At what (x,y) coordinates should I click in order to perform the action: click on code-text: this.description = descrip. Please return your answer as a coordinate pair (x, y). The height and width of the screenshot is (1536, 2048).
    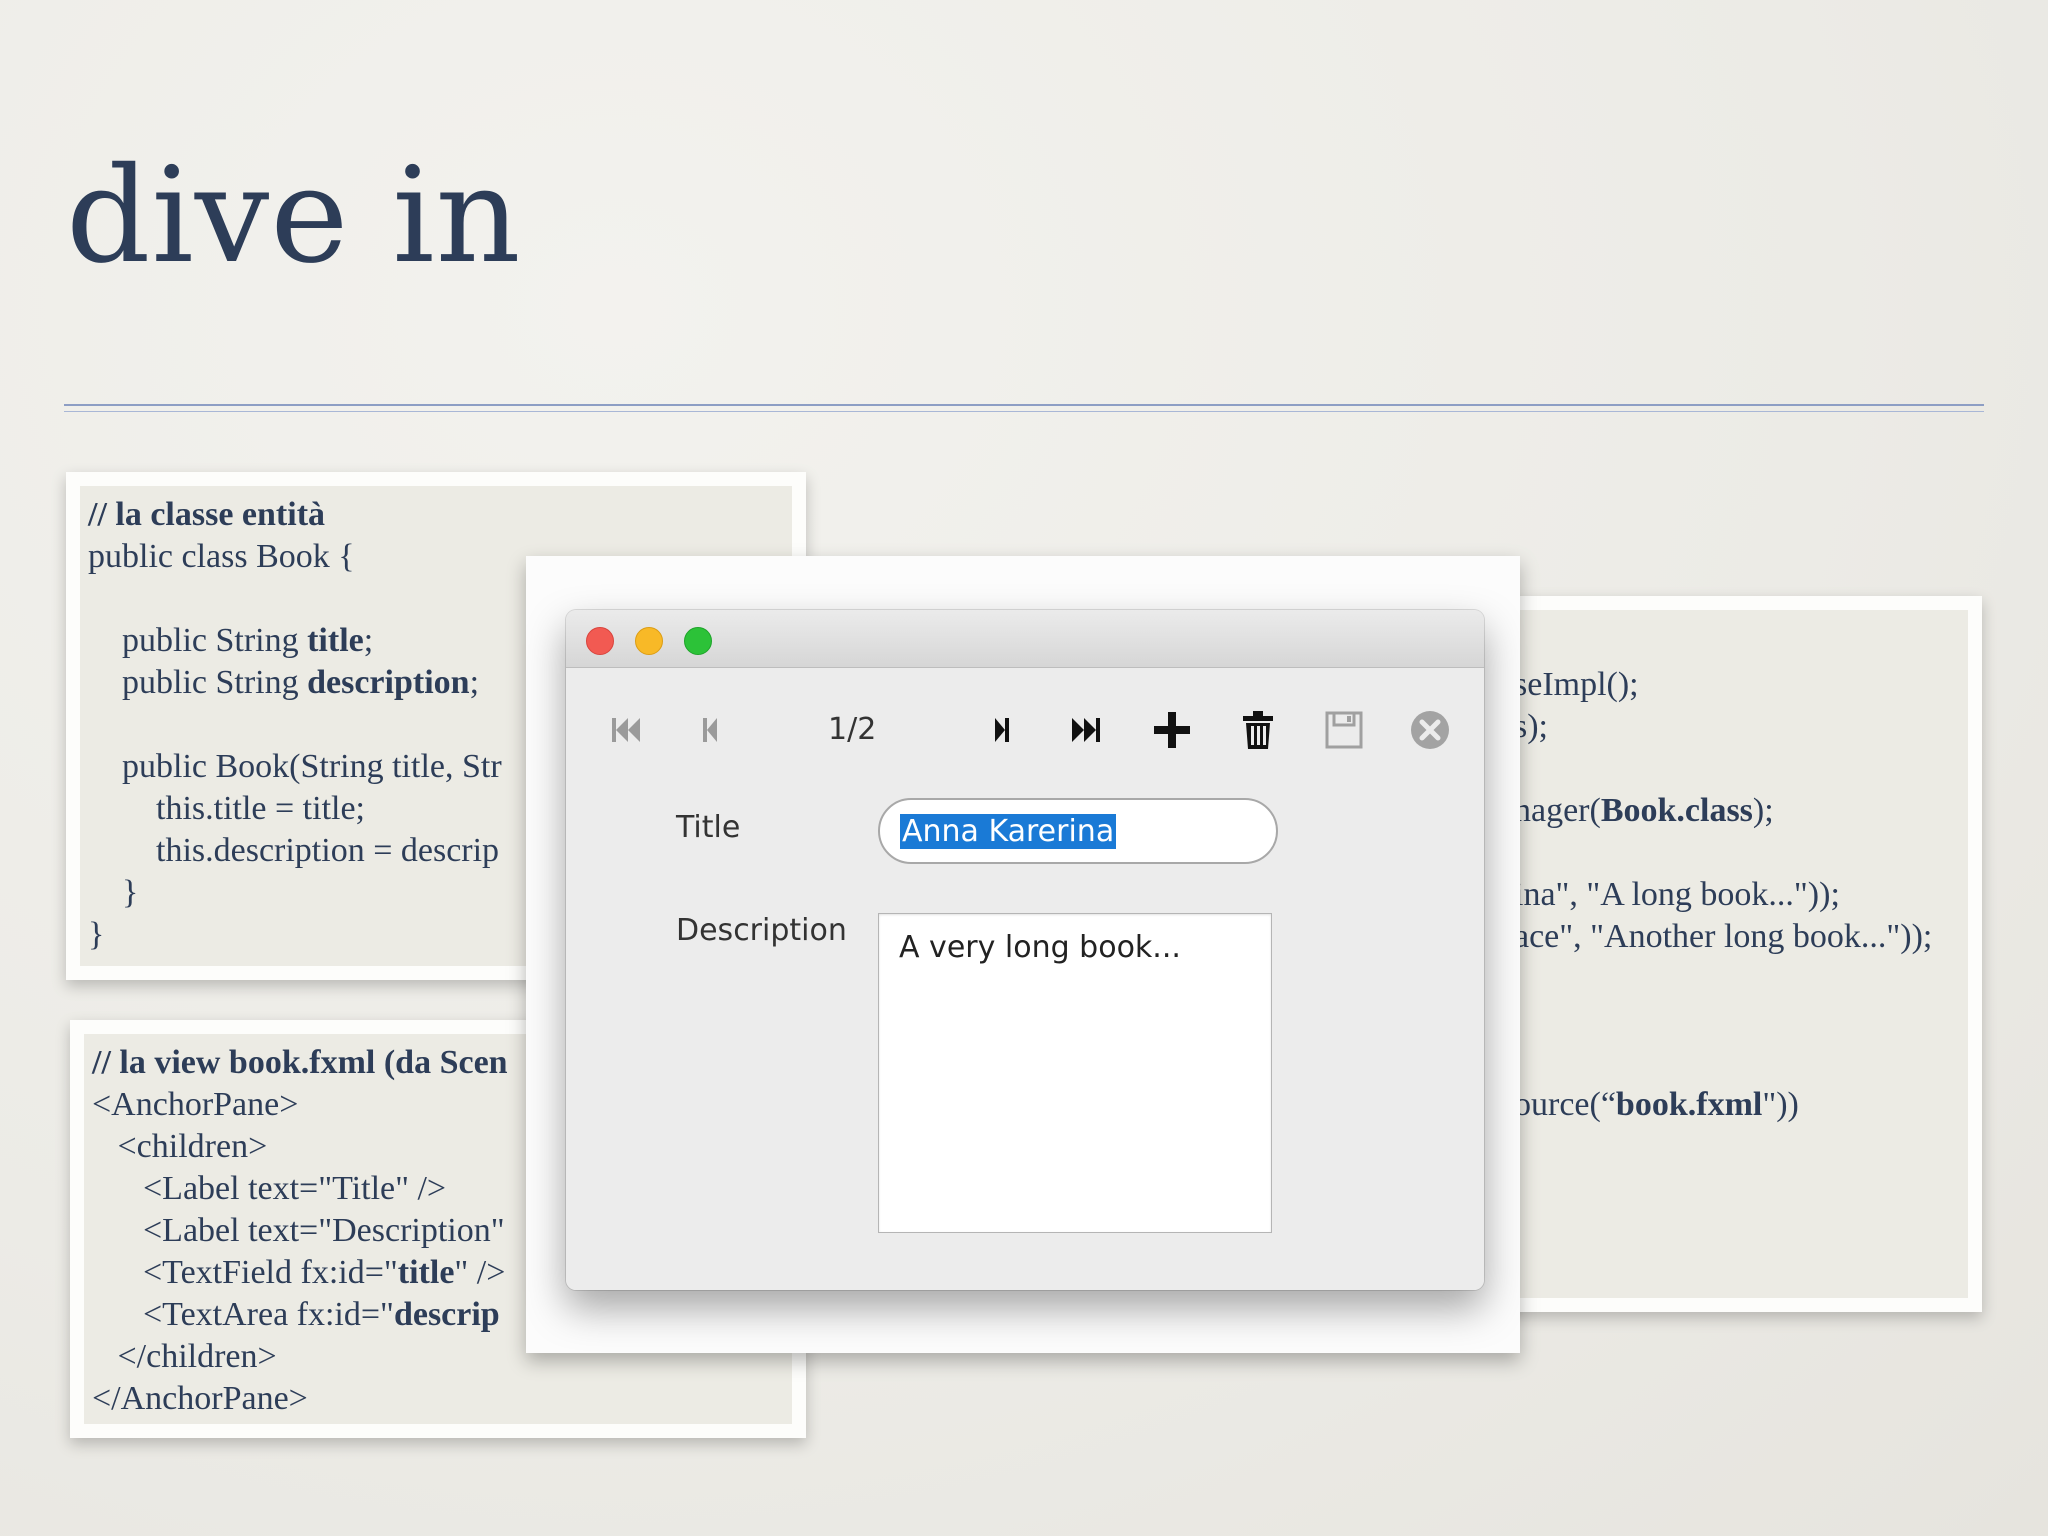
    Looking at the image, I should click on (294, 850).